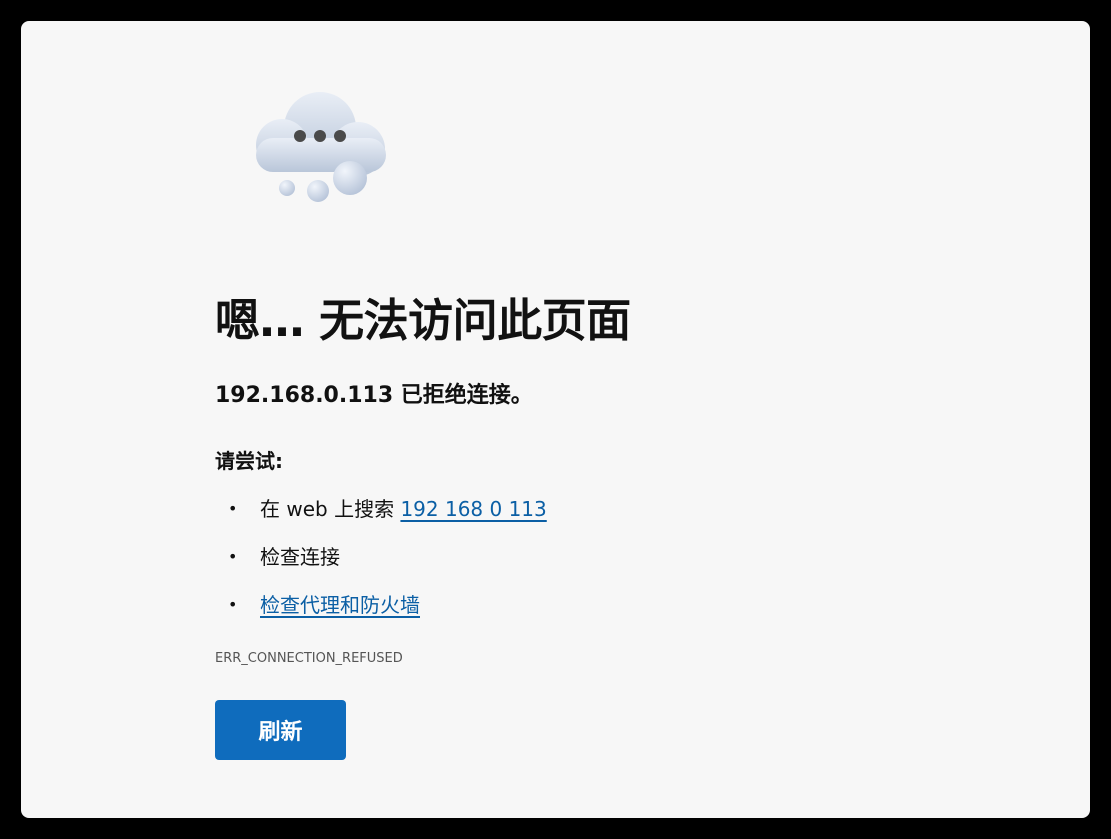 Image resolution: width=1111 pixels, height=839 pixels. I want to click on check-connection-text: 检查连接, so click(300, 557).